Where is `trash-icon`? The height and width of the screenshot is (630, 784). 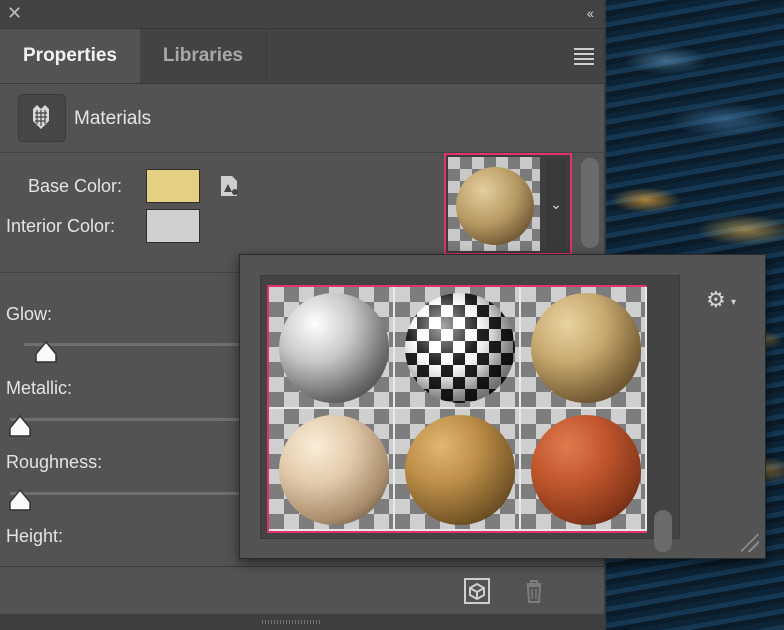
trash-icon is located at coordinates (534, 591).